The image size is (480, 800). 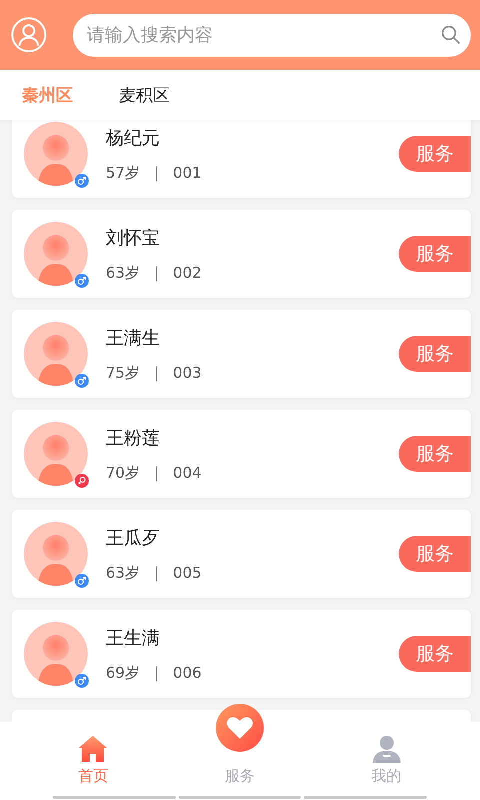 What do you see at coordinates (133, 138) in the screenshot?
I see `person-name: 杨纪元` at bounding box center [133, 138].